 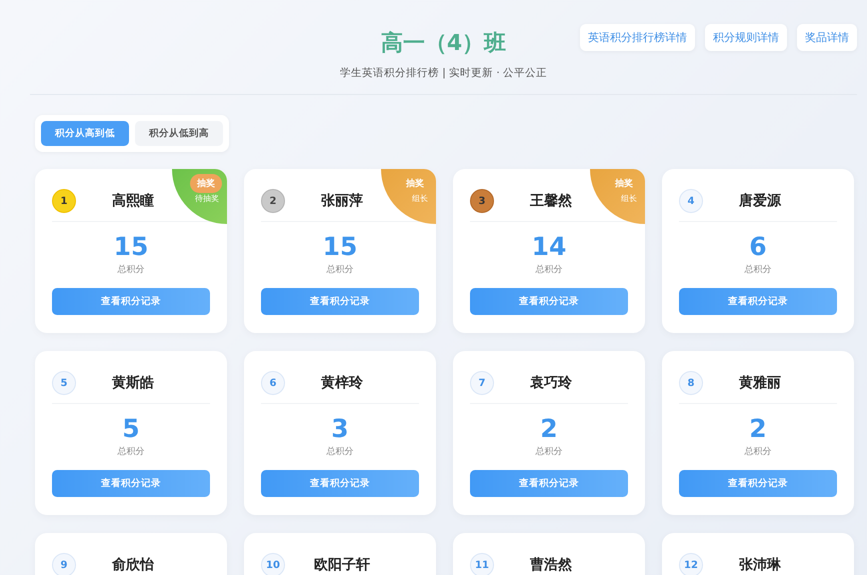 I want to click on student-name: 唐爱源, so click(x=760, y=201).